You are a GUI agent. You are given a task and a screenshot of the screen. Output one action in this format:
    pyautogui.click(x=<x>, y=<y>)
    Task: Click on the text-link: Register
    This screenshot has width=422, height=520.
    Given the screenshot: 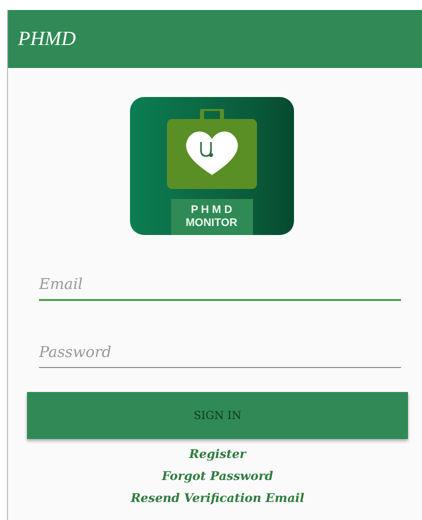 What is the action you would take?
    pyautogui.click(x=217, y=454)
    